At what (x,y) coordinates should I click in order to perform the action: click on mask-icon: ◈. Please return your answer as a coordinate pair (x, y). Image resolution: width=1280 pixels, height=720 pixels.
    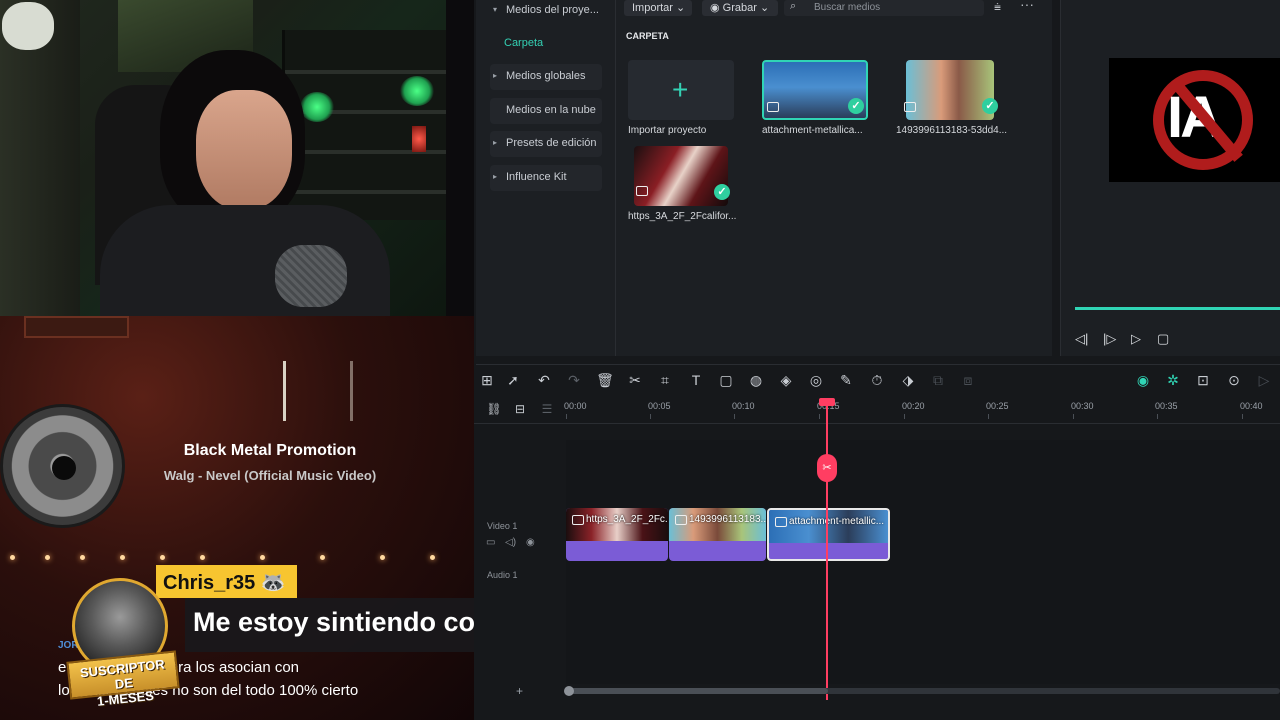
    Looking at the image, I should click on (786, 380).